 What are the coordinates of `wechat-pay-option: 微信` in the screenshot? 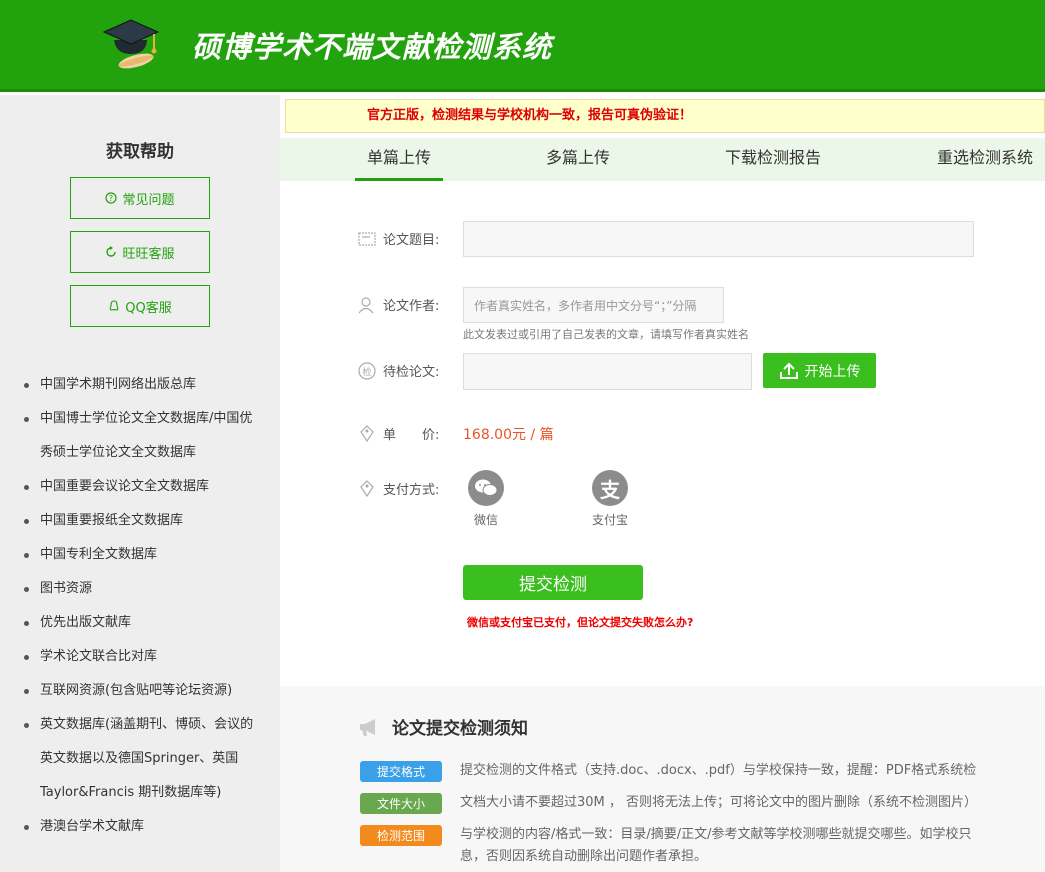 It's located at (486, 499).